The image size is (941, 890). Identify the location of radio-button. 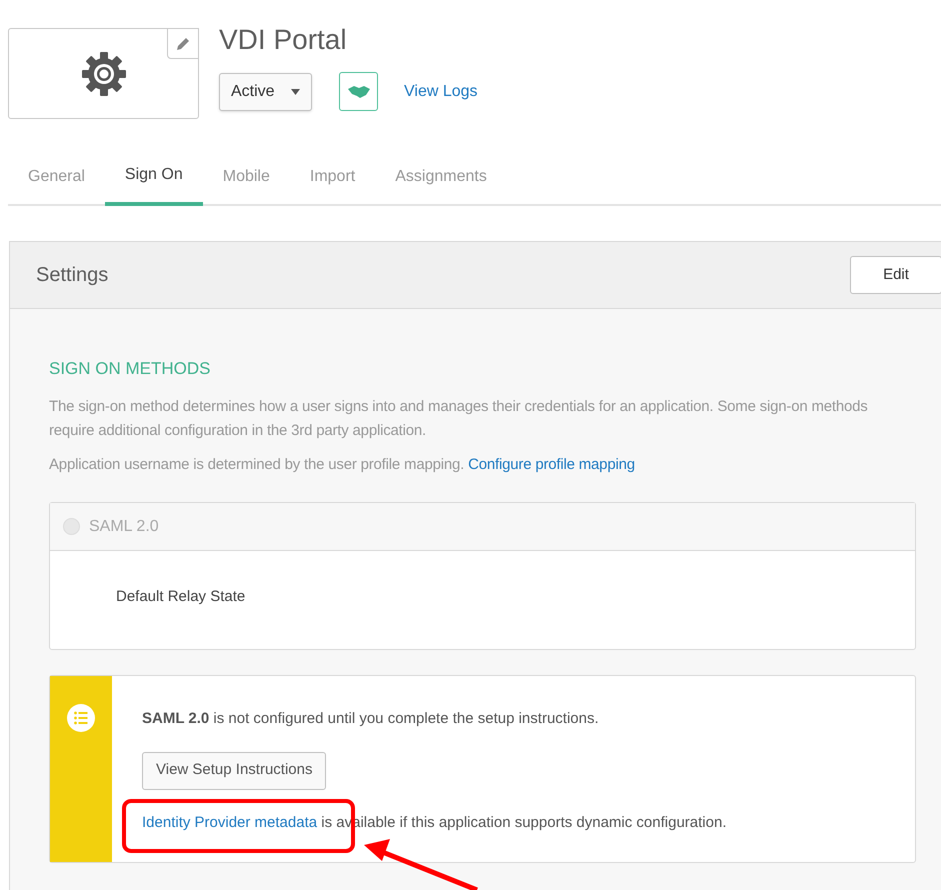
(71, 526).